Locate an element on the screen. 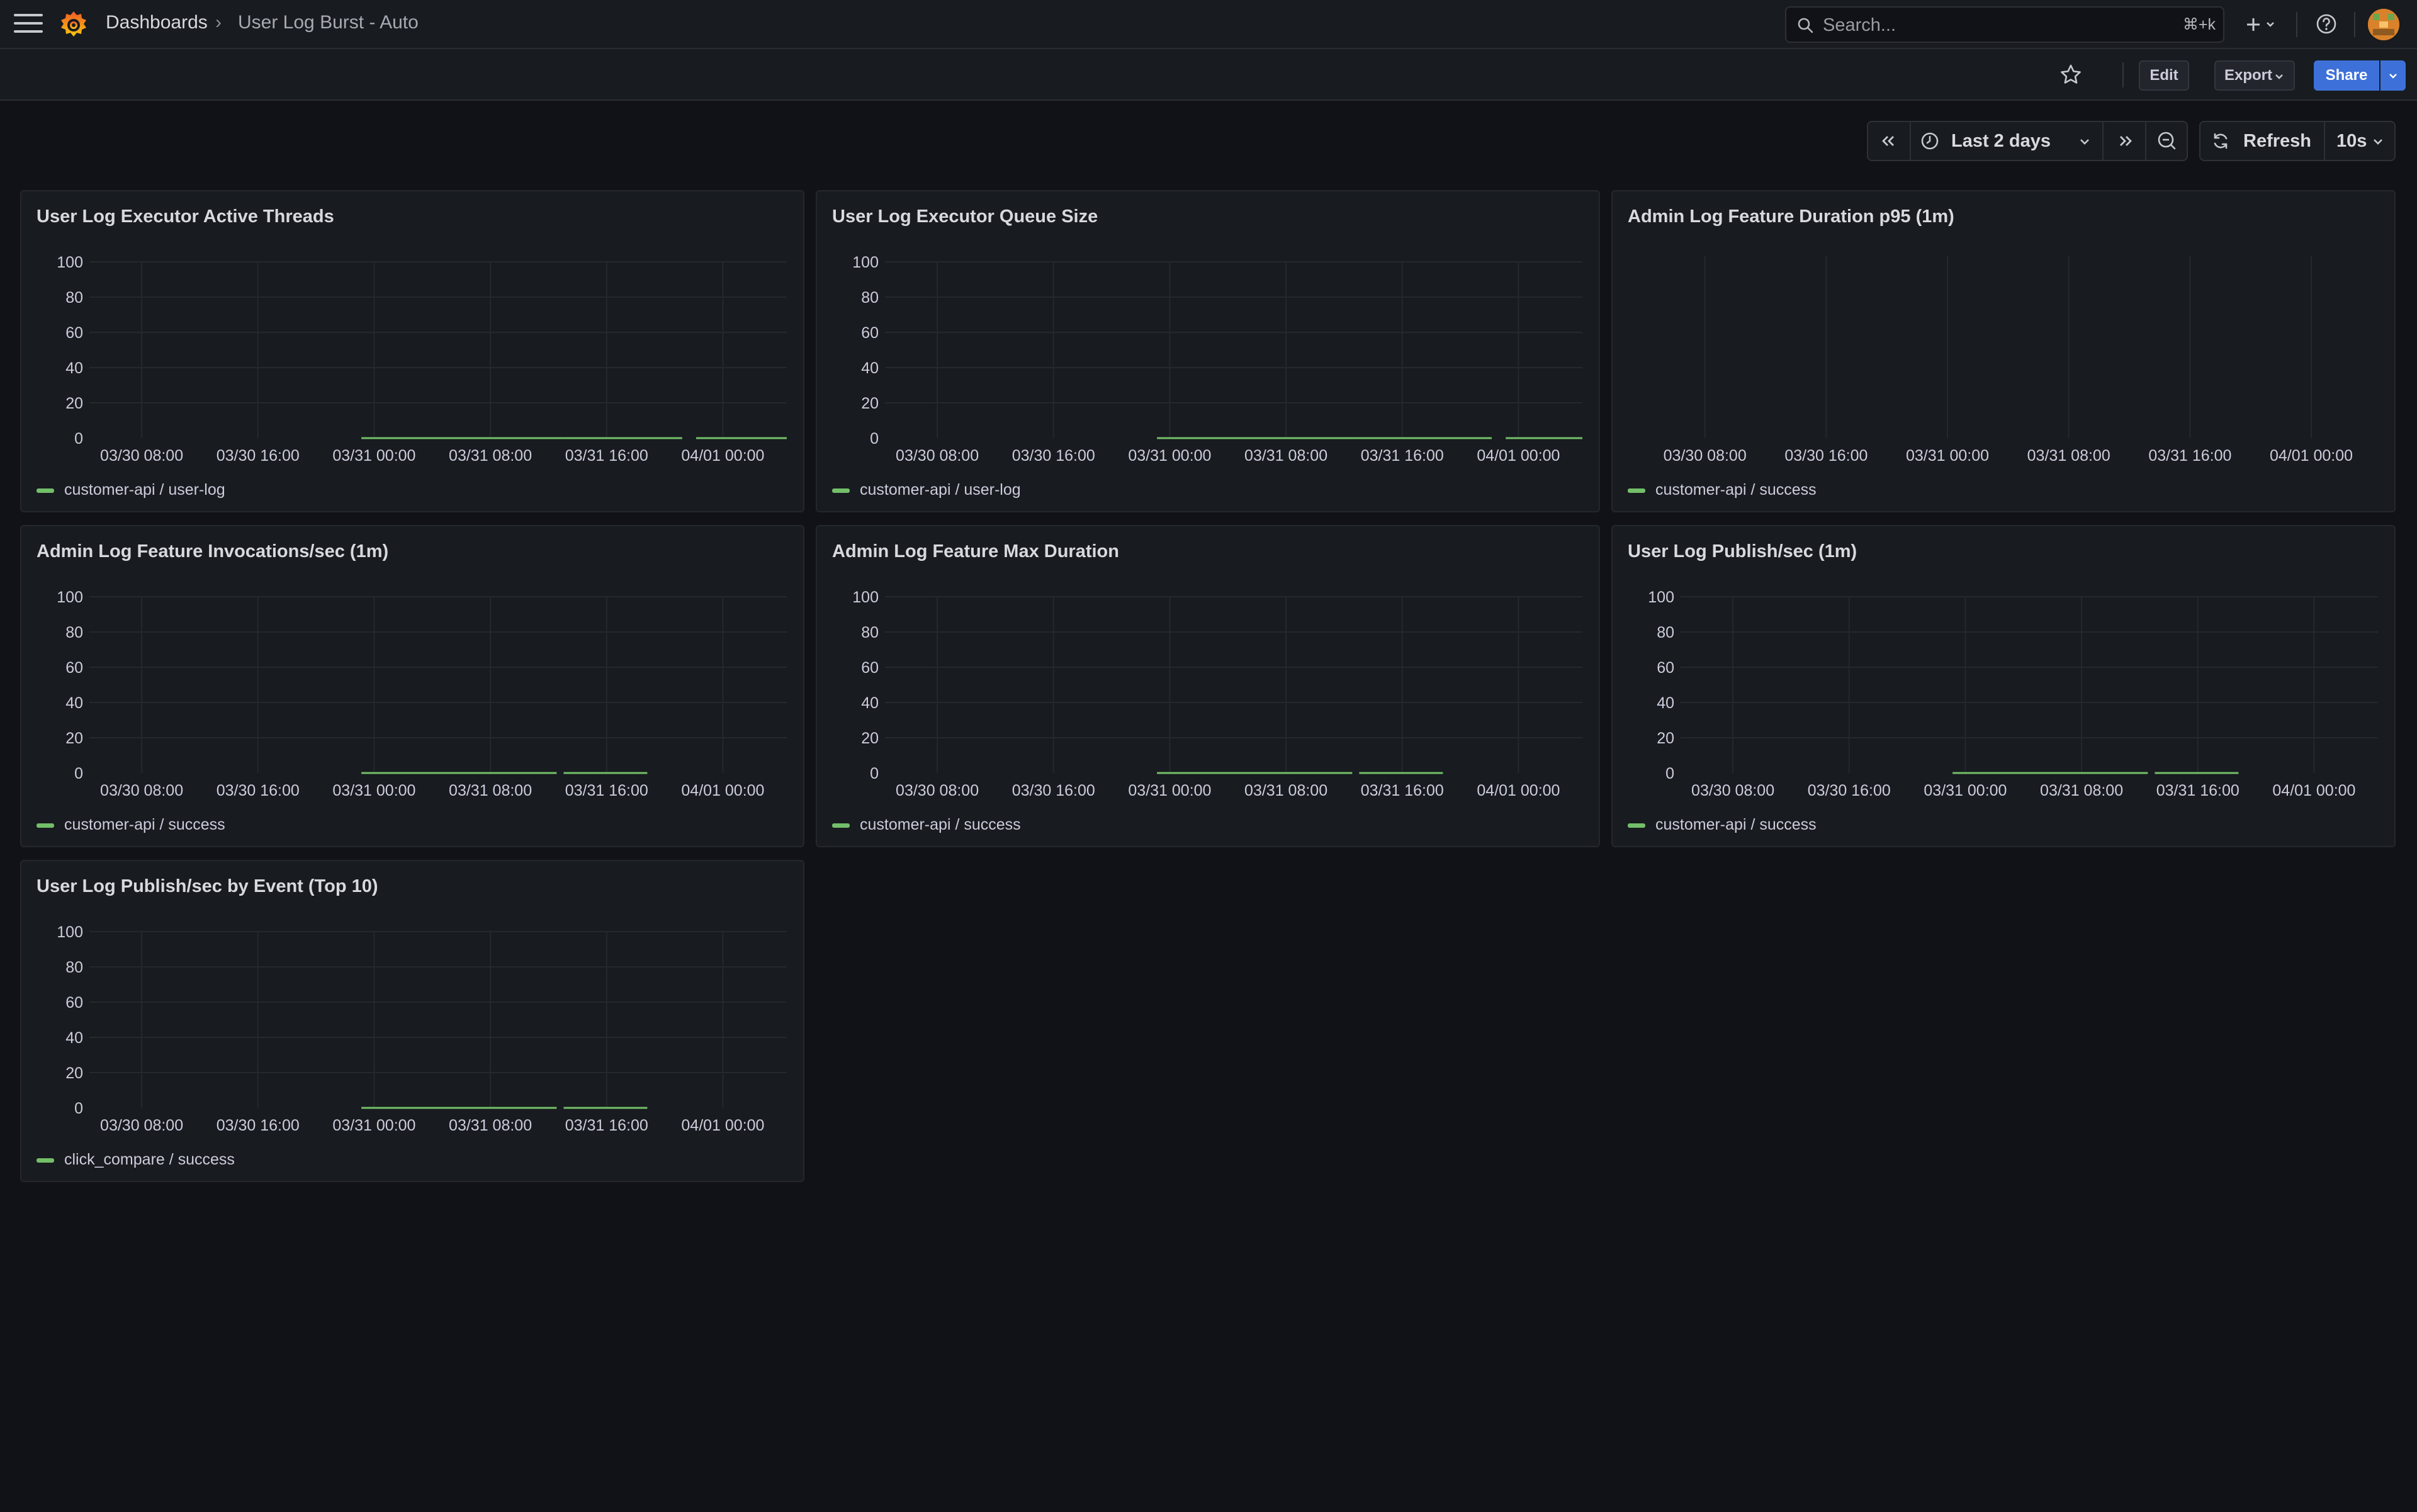  time-shift-forward-button is located at coordinates (2123, 141).